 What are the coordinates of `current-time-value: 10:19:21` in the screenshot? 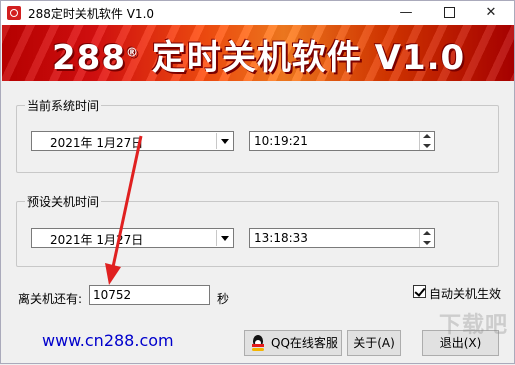 It's located at (281, 141).